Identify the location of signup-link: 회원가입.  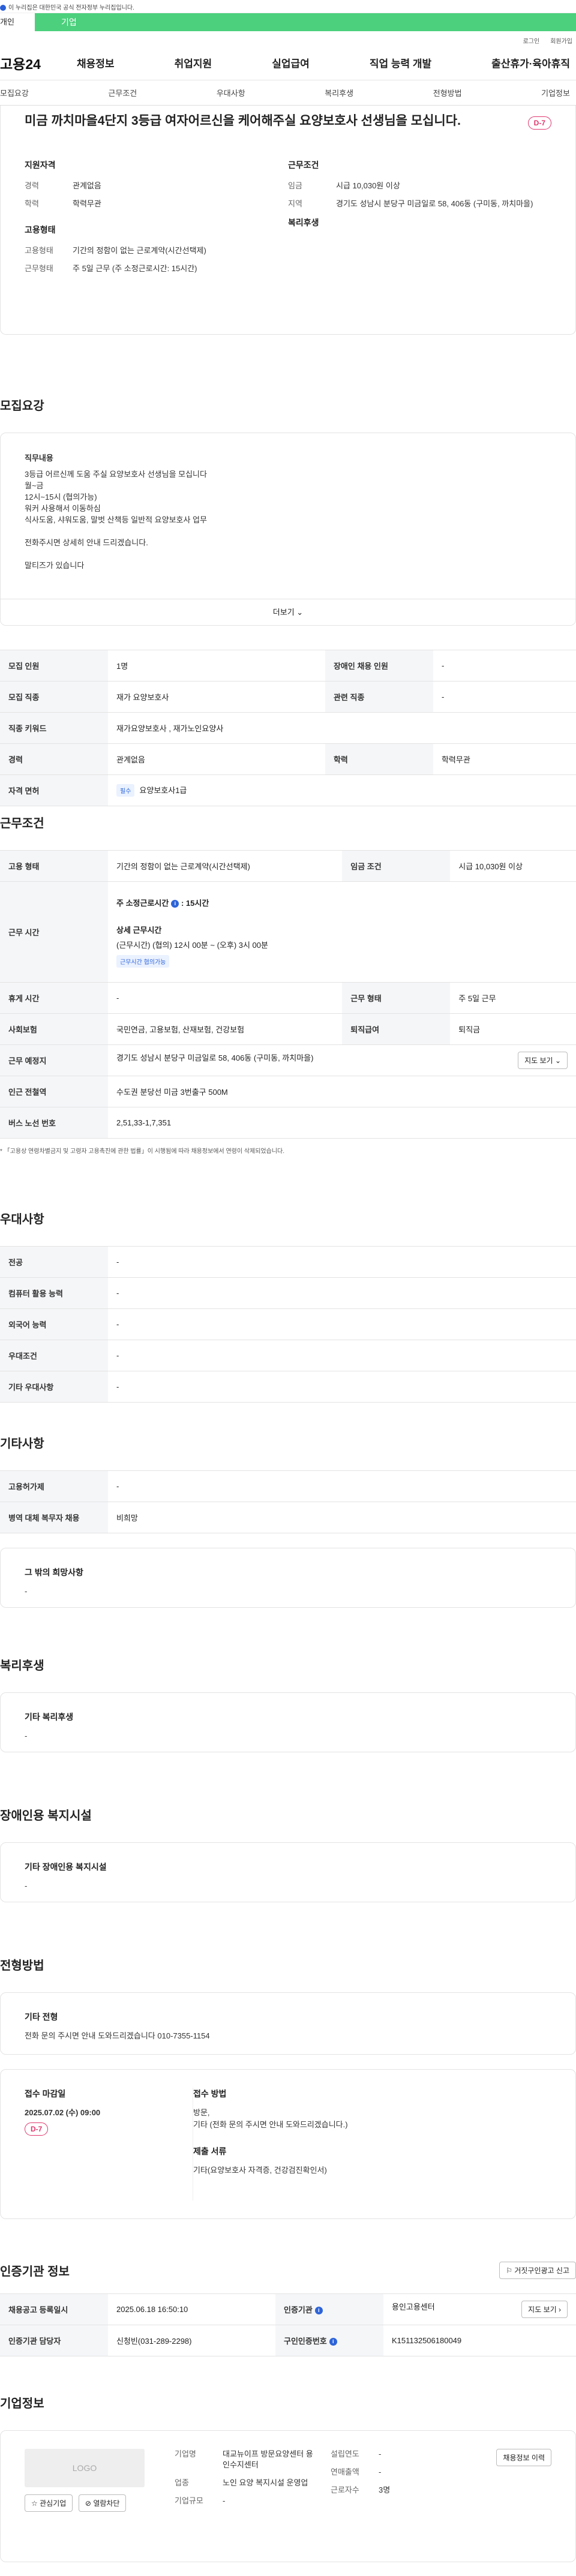
(561, 41).